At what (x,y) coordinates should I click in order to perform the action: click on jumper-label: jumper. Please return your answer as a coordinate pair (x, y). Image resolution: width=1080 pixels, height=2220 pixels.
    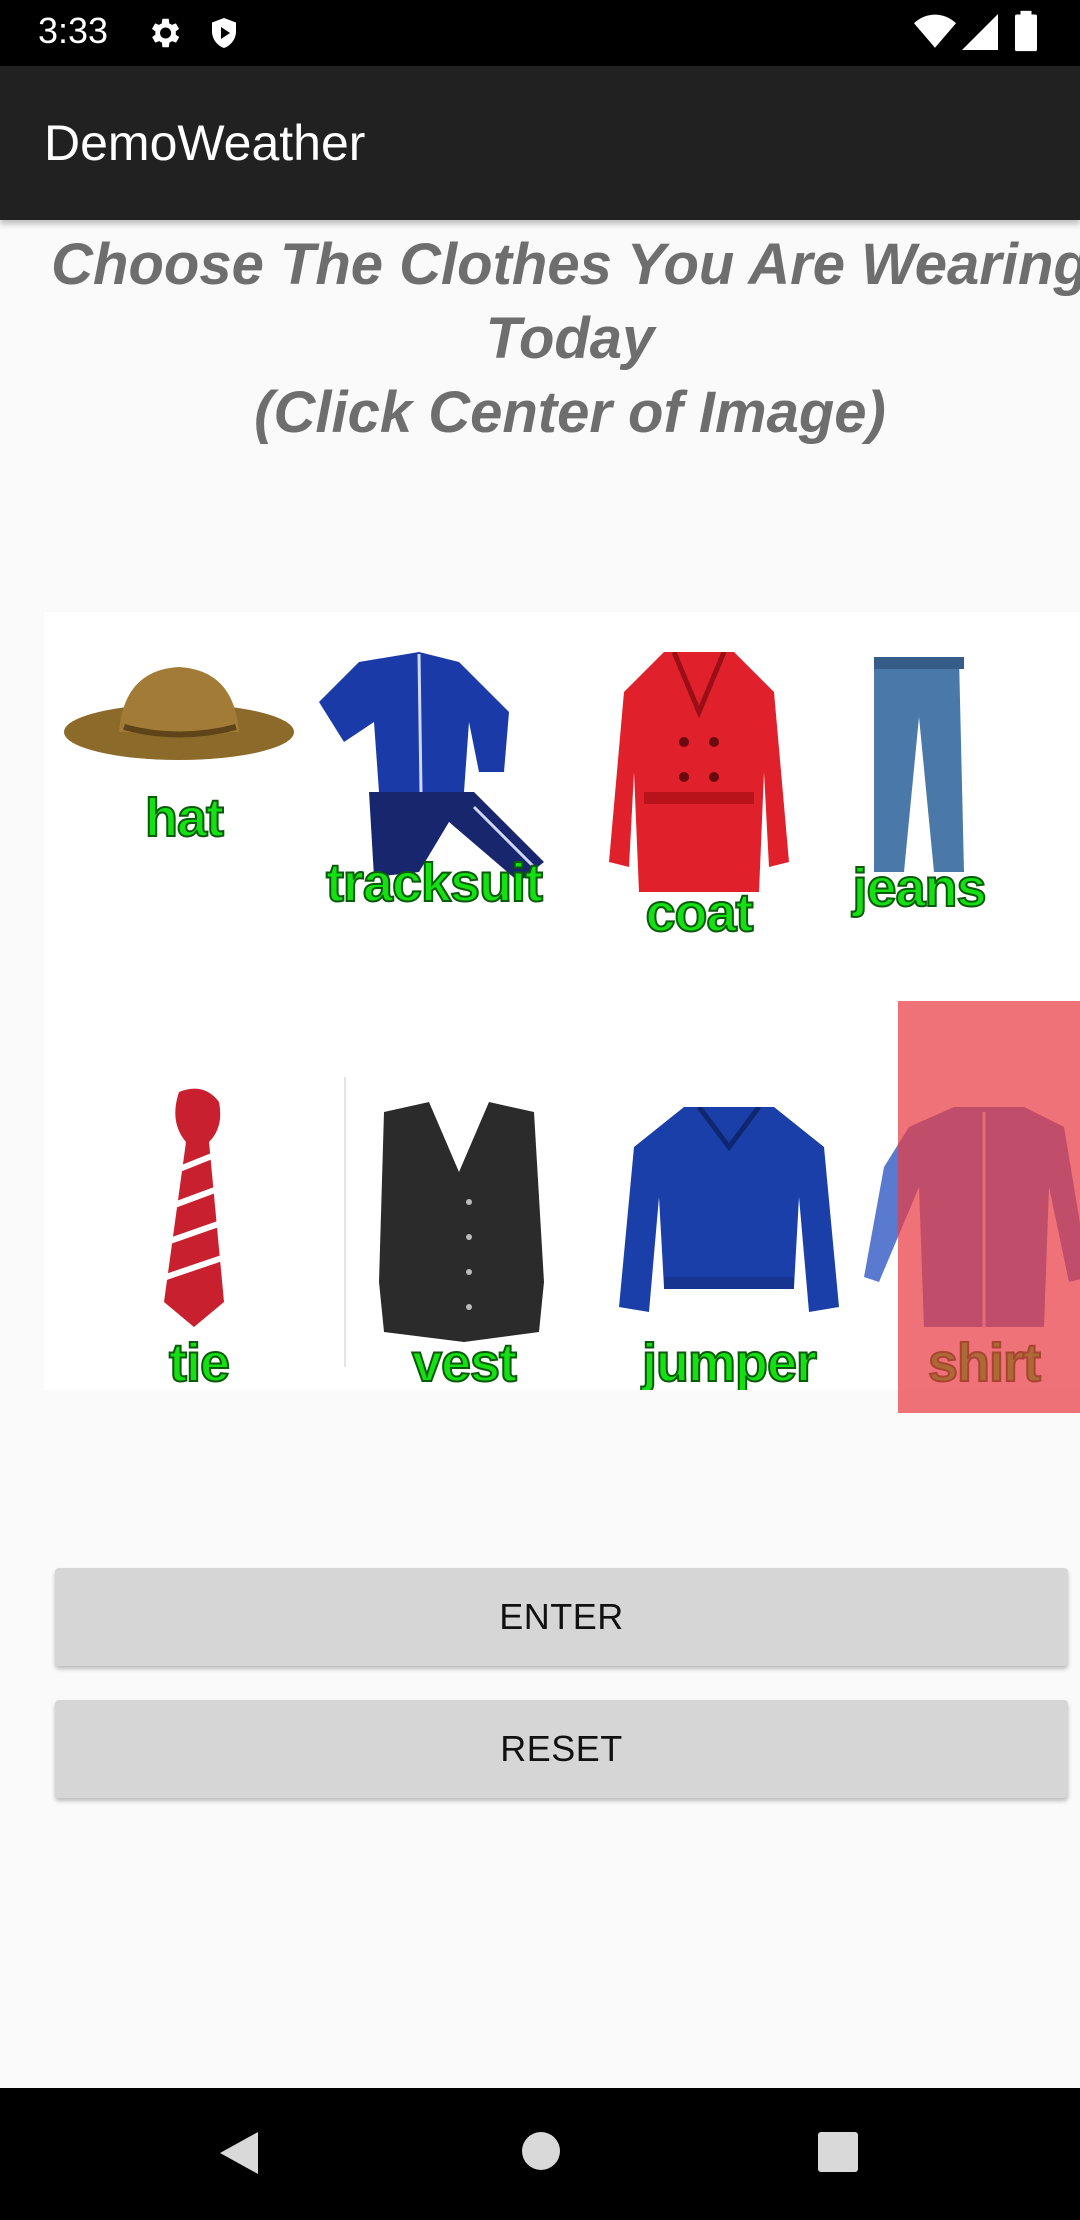
    Looking at the image, I should click on (729, 1361).